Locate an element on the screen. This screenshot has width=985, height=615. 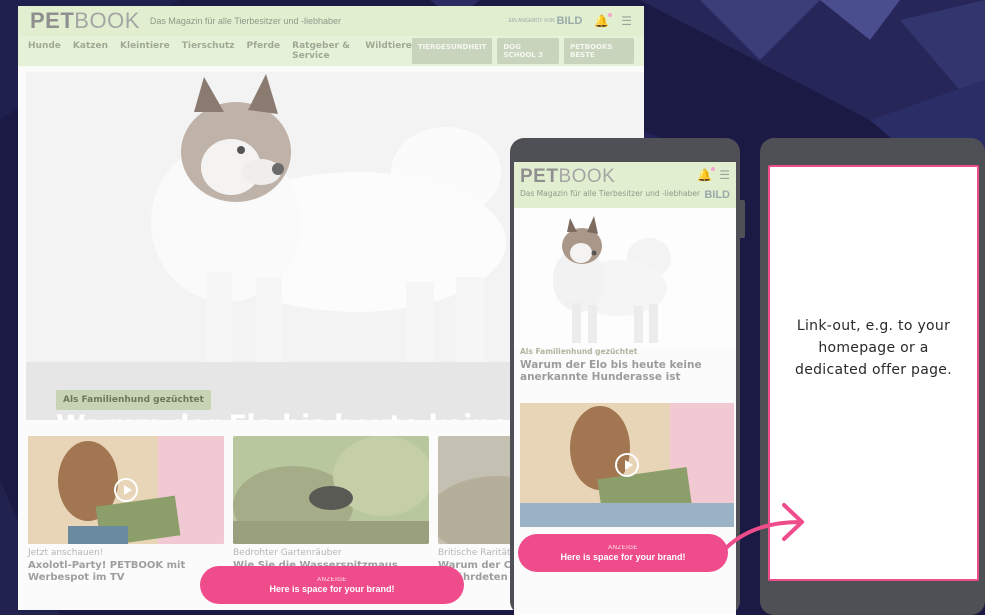
mobile-video-card is located at coordinates (627, 465).